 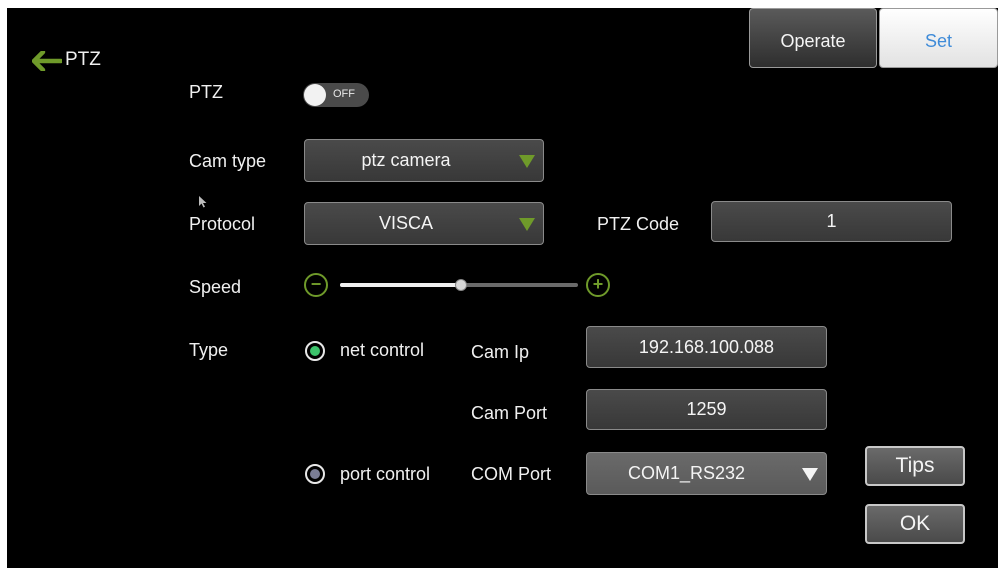 What do you see at coordinates (83, 59) in the screenshot?
I see `page-title: PTZ` at bounding box center [83, 59].